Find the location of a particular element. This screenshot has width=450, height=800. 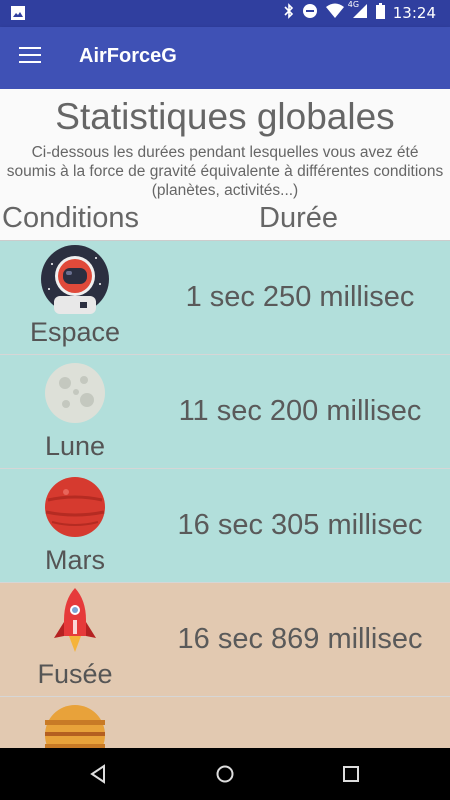

battery-icon is located at coordinates (380, 13).